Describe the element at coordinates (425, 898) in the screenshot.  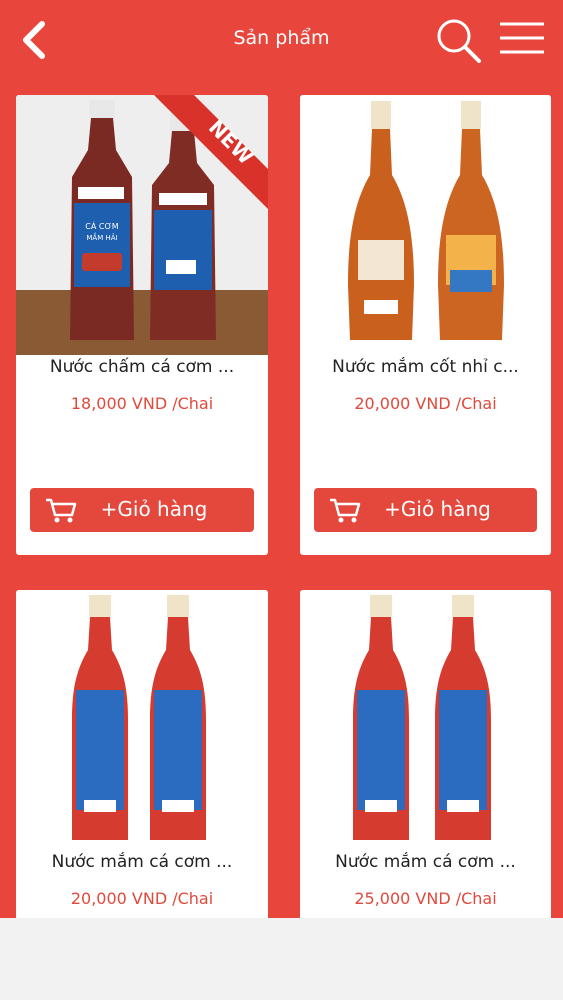
I see `product-price: 25,000 VND /Chai` at that location.